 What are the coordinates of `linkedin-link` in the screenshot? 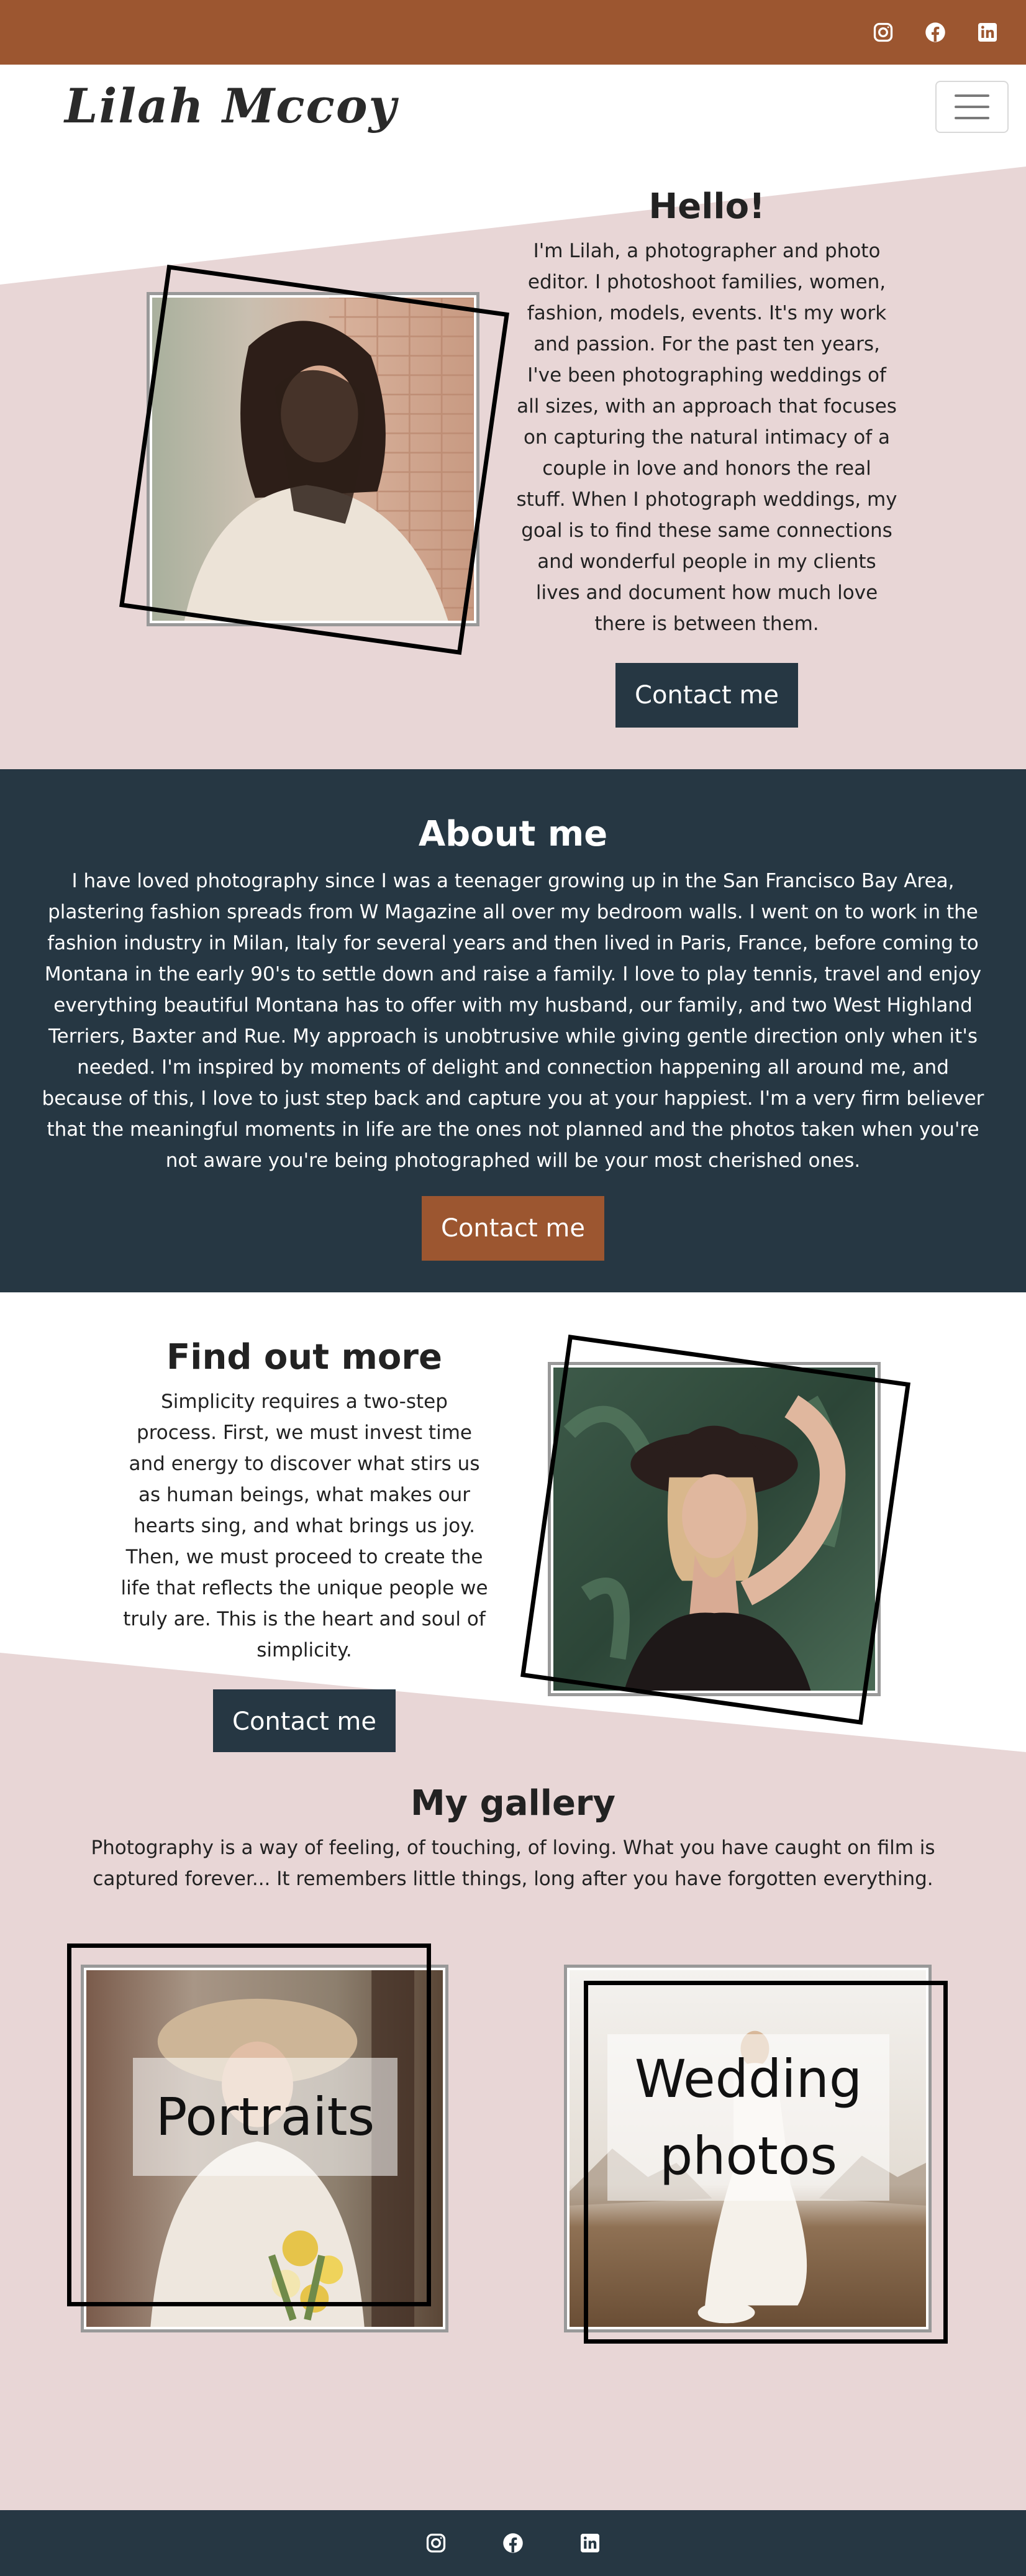 It's located at (988, 32).